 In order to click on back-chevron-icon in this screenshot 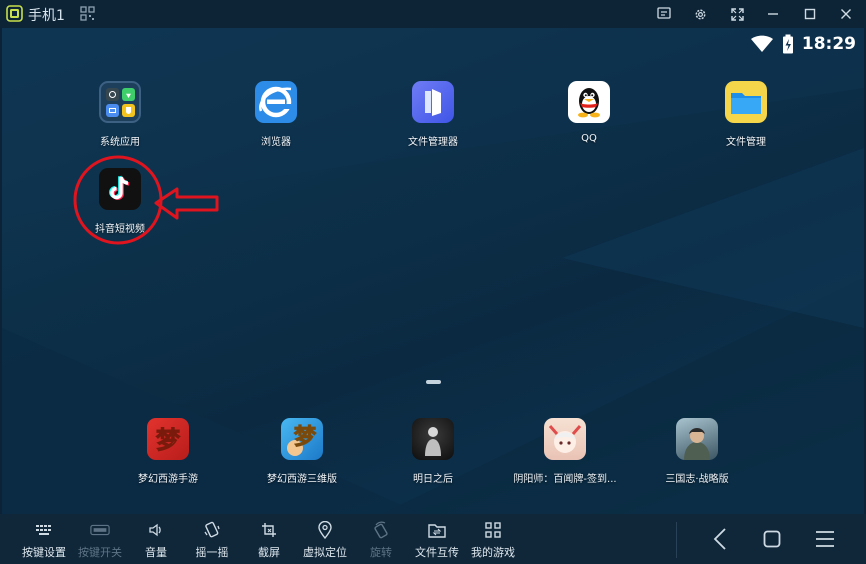, I will do `click(719, 539)`.